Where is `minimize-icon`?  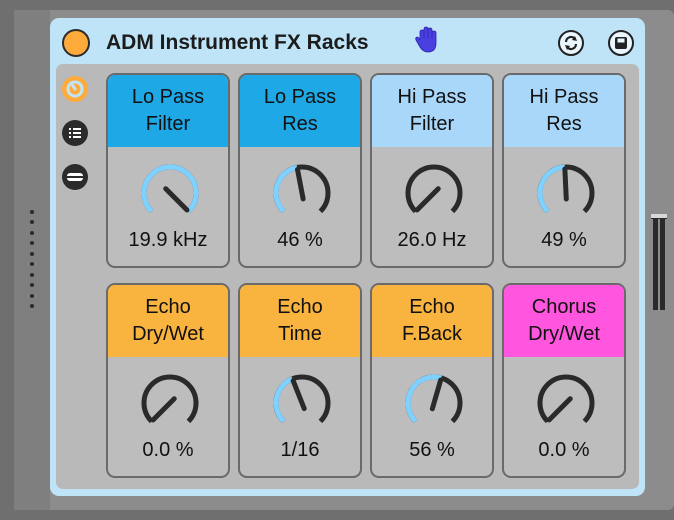 minimize-icon is located at coordinates (75, 177).